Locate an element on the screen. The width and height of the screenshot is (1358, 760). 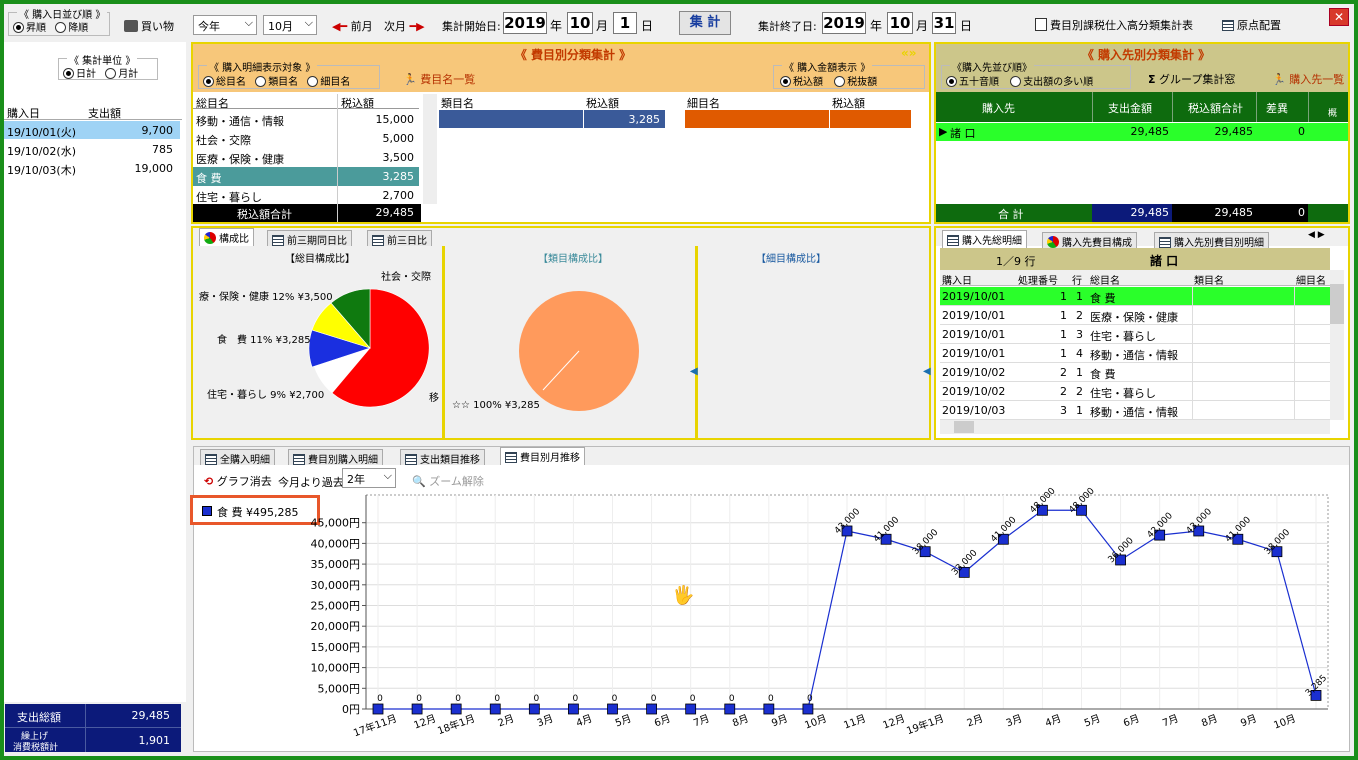
aggregate-button: 集 計 is located at coordinates (705, 23).